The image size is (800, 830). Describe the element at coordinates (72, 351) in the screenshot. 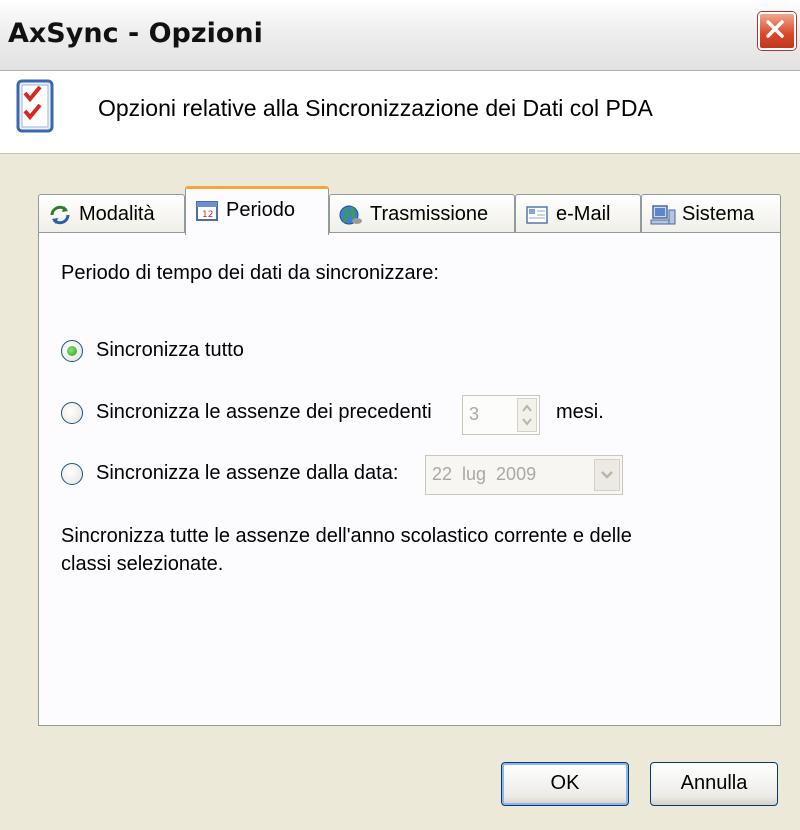

I see `radio-sync-all` at that location.